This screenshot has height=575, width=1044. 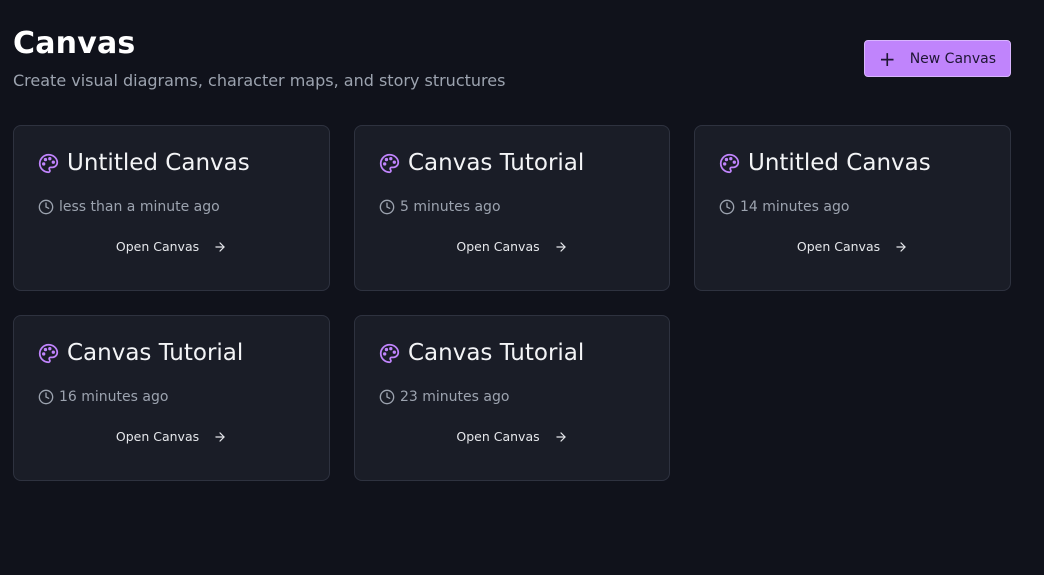 What do you see at coordinates (953, 58) in the screenshot?
I see `new-canvas-label: New Canvas` at bounding box center [953, 58].